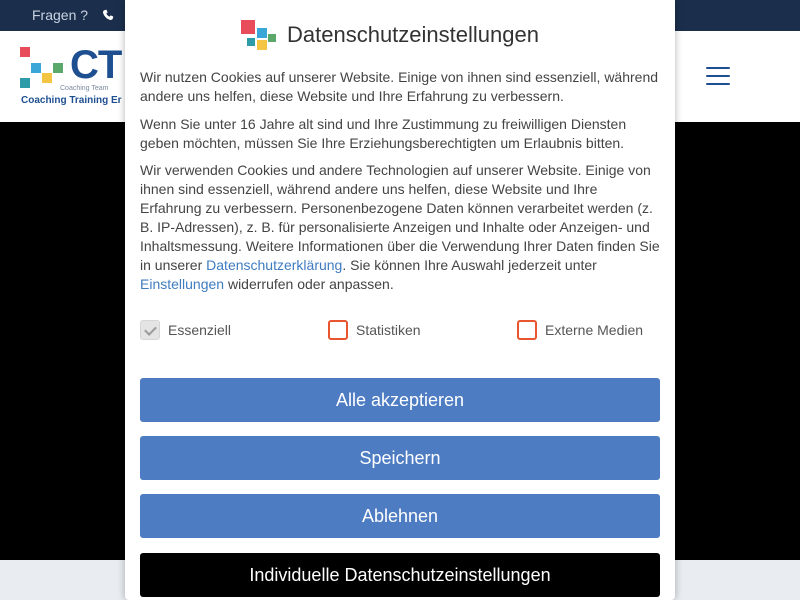 The image size is (800, 600). Describe the element at coordinates (413, 34) in the screenshot. I see `dialog-title: Datenschutzeinstellungen` at that location.